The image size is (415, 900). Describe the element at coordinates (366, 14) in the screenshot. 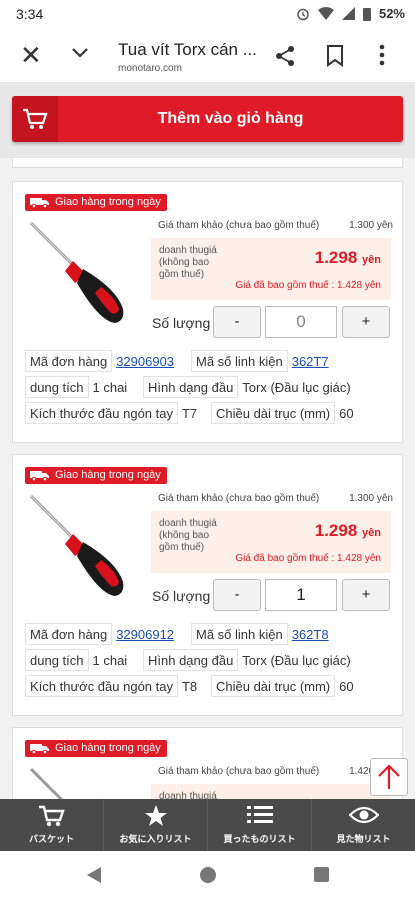

I see `battery-icon` at that location.